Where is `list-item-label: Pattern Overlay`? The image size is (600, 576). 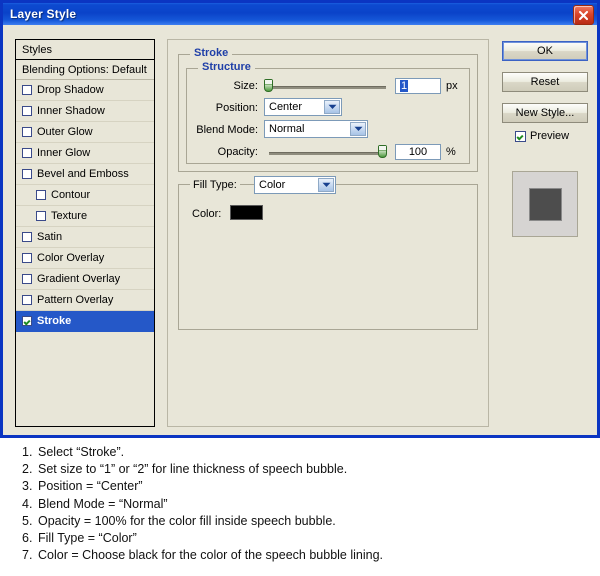 list-item-label: Pattern Overlay is located at coordinates (75, 299).